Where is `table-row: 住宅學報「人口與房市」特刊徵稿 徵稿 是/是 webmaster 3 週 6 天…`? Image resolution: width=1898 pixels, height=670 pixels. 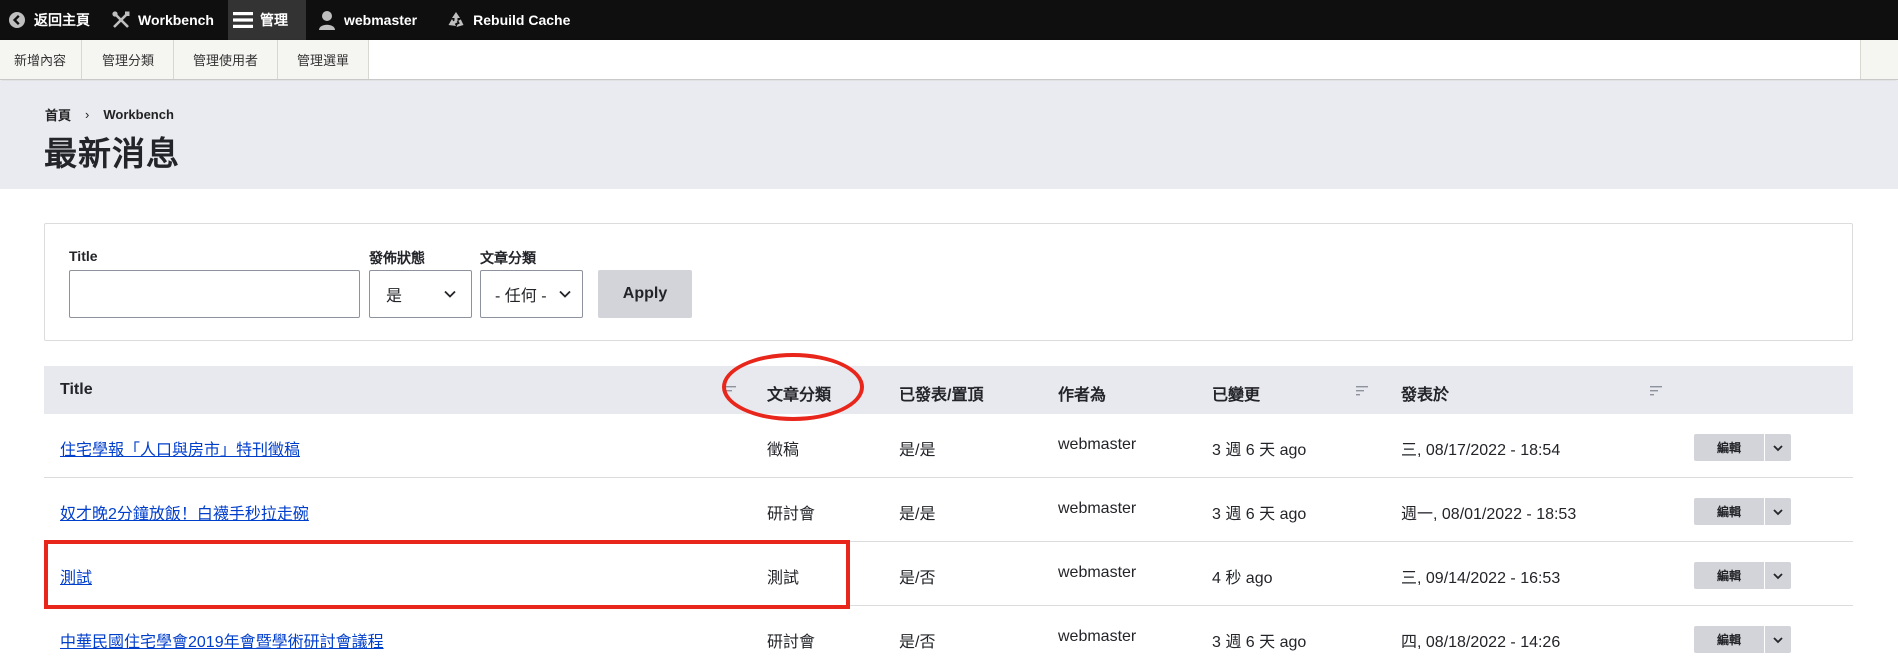
table-row: 住宅學報「人口與房市」特刊徵稿 徵稿 是/是 webmaster 3 週 6 天… is located at coordinates (948, 446).